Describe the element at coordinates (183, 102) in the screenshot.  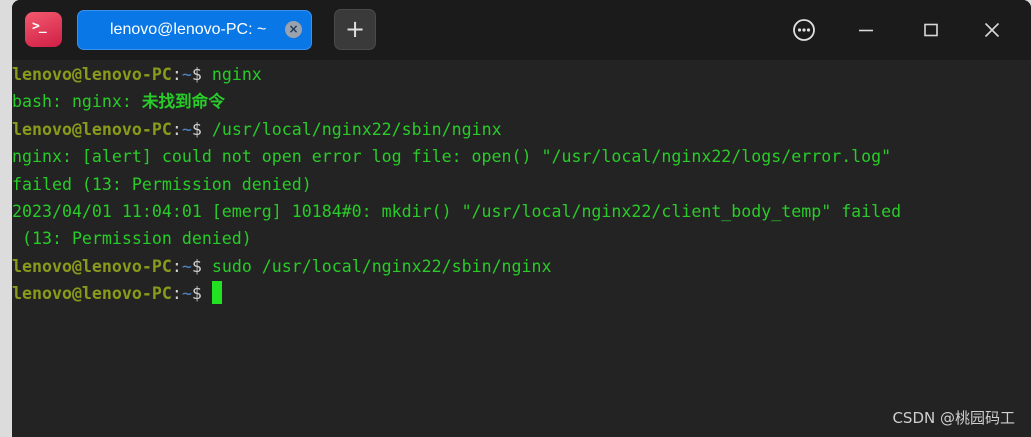
I see `output-text-bold: 未找到命令` at that location.